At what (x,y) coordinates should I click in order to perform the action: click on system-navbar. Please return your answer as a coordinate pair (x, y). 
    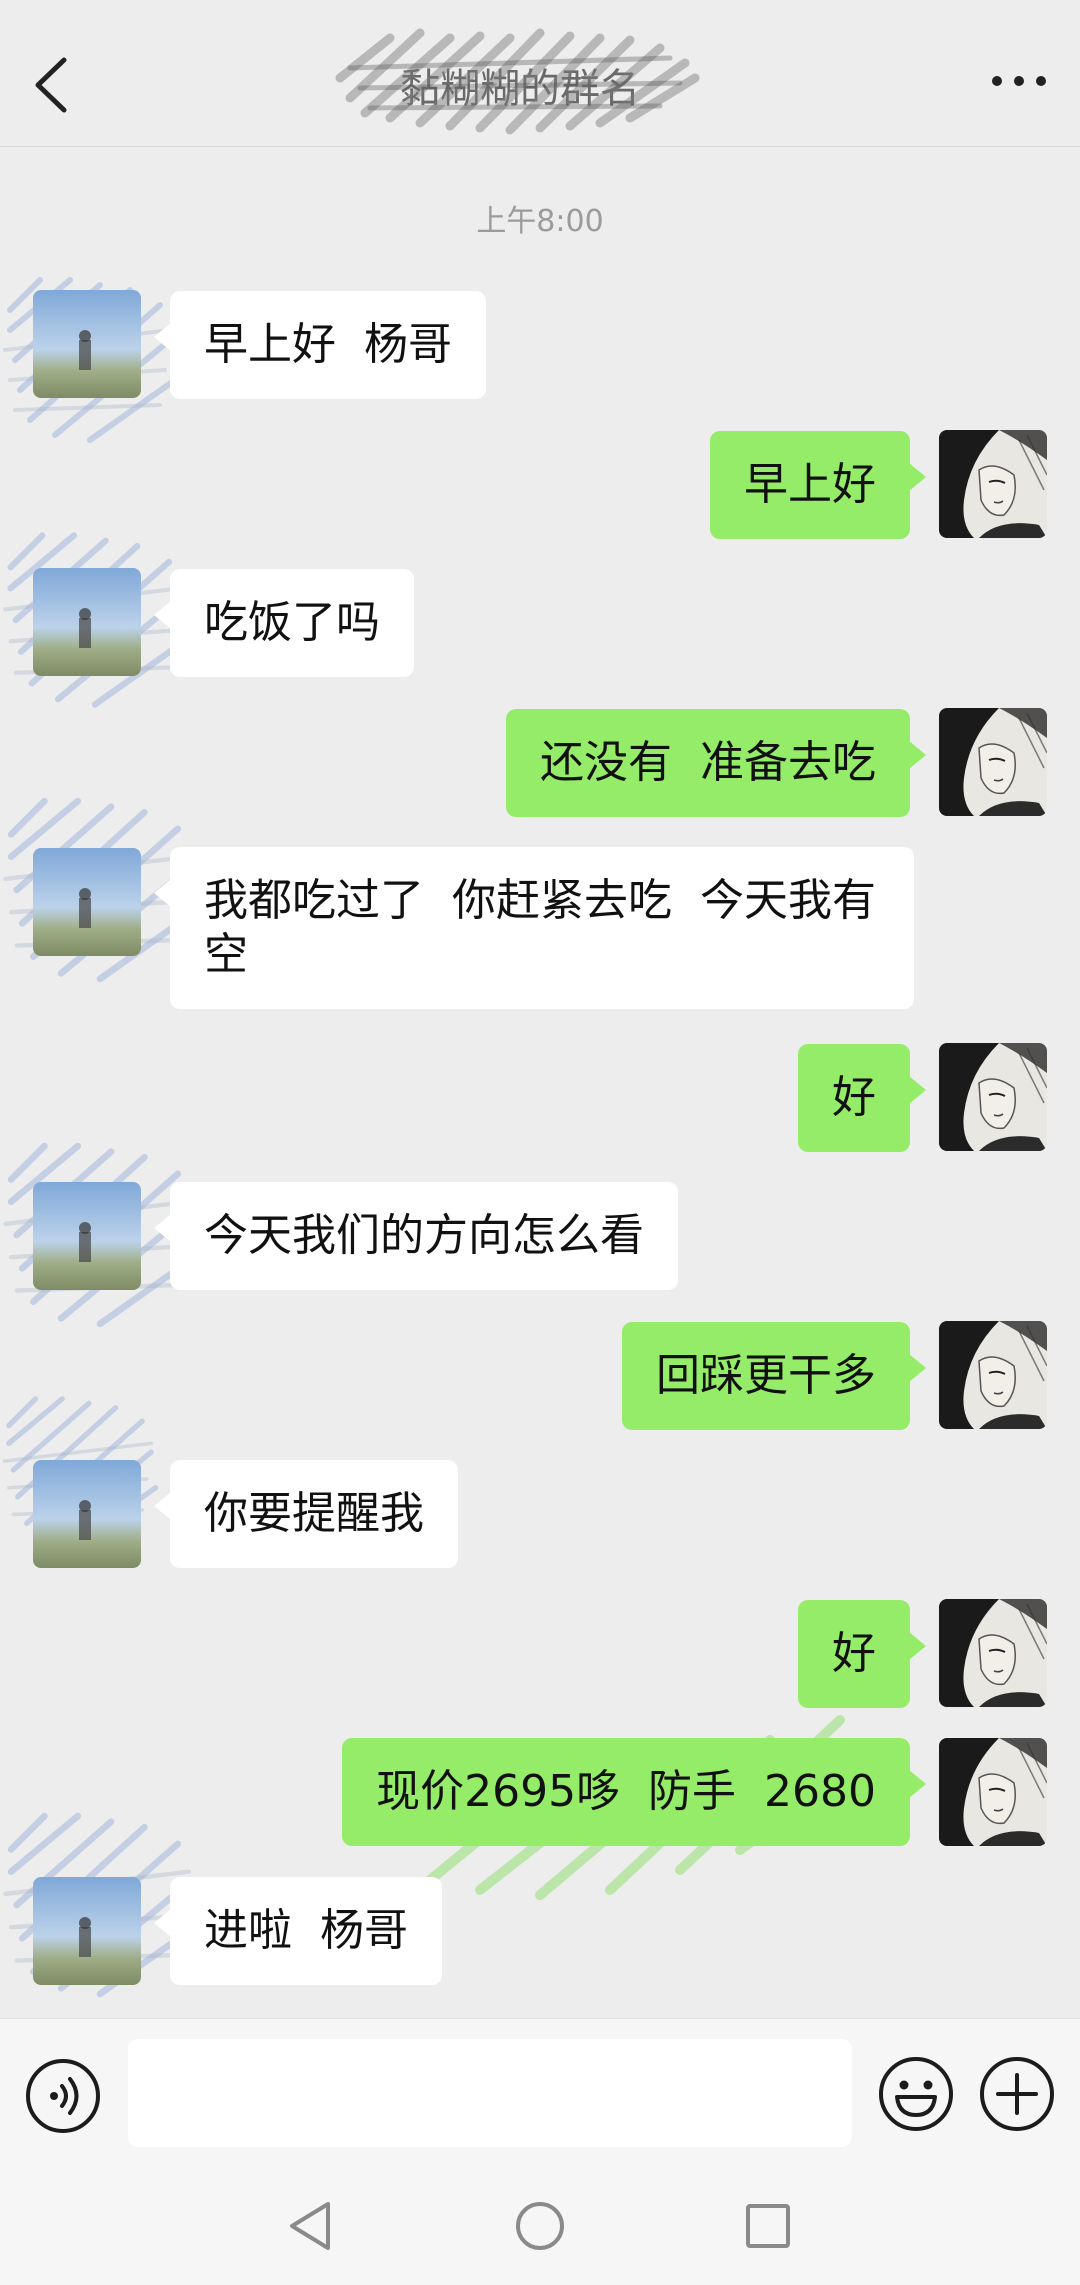
    Looking at the image, I should click on (540, 2226).